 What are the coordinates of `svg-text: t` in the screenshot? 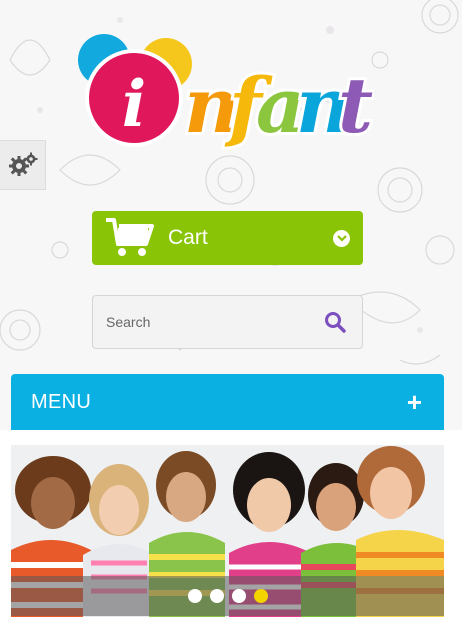 It's located at (355, 105).